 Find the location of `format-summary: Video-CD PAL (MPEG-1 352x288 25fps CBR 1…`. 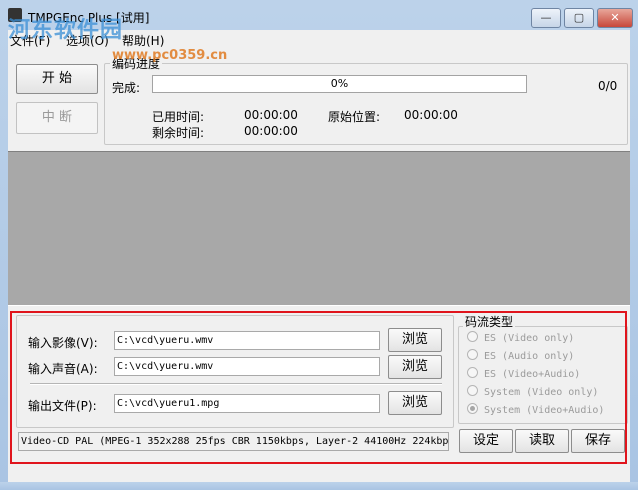

format-summary: Video-CD PAL (MPEG-1 352x288 25fps CBR 1… is located at coordinates (233, 441).